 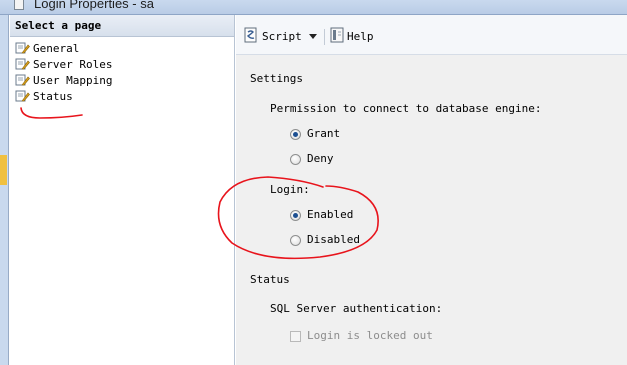 What do you see at coordinates (56, 48) in the screenshot?
I see `page-item-label: General` at bounding box center [56, 48].